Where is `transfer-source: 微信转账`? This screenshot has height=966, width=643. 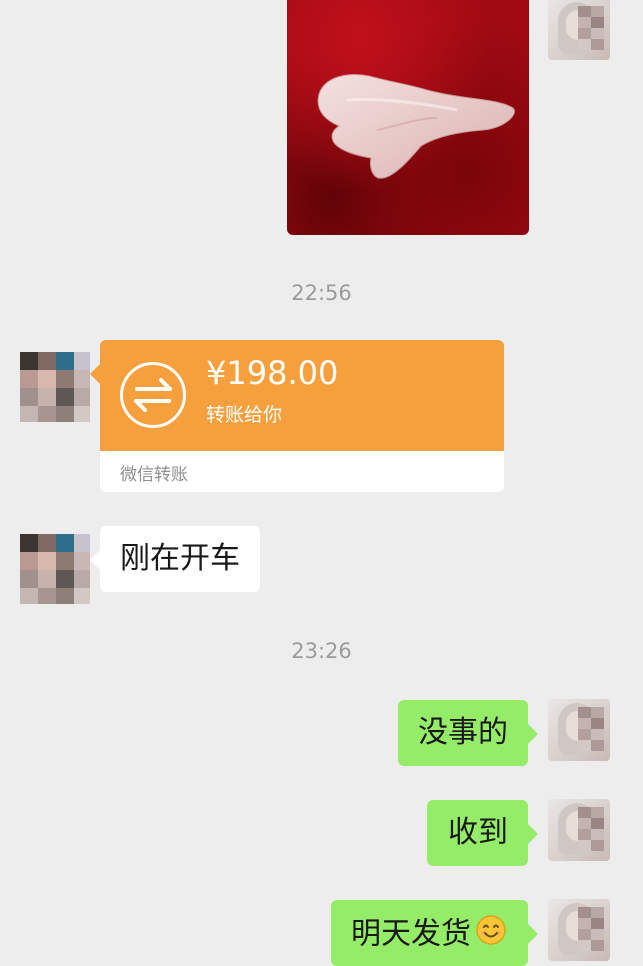 transfer-source: 微信转账 is located at coordinates (154, 475).